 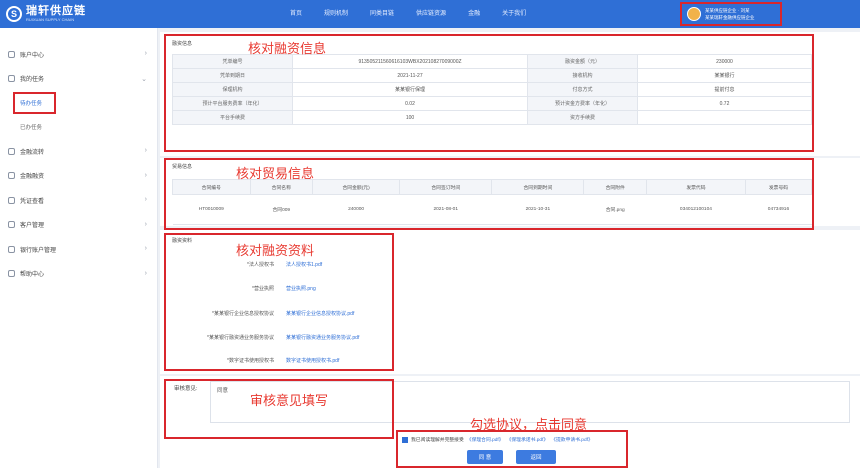 What do you see at coordinates (778, 209) in the screenshot?
I see `table-cell: 04734916` at bounding box center [778, 209].